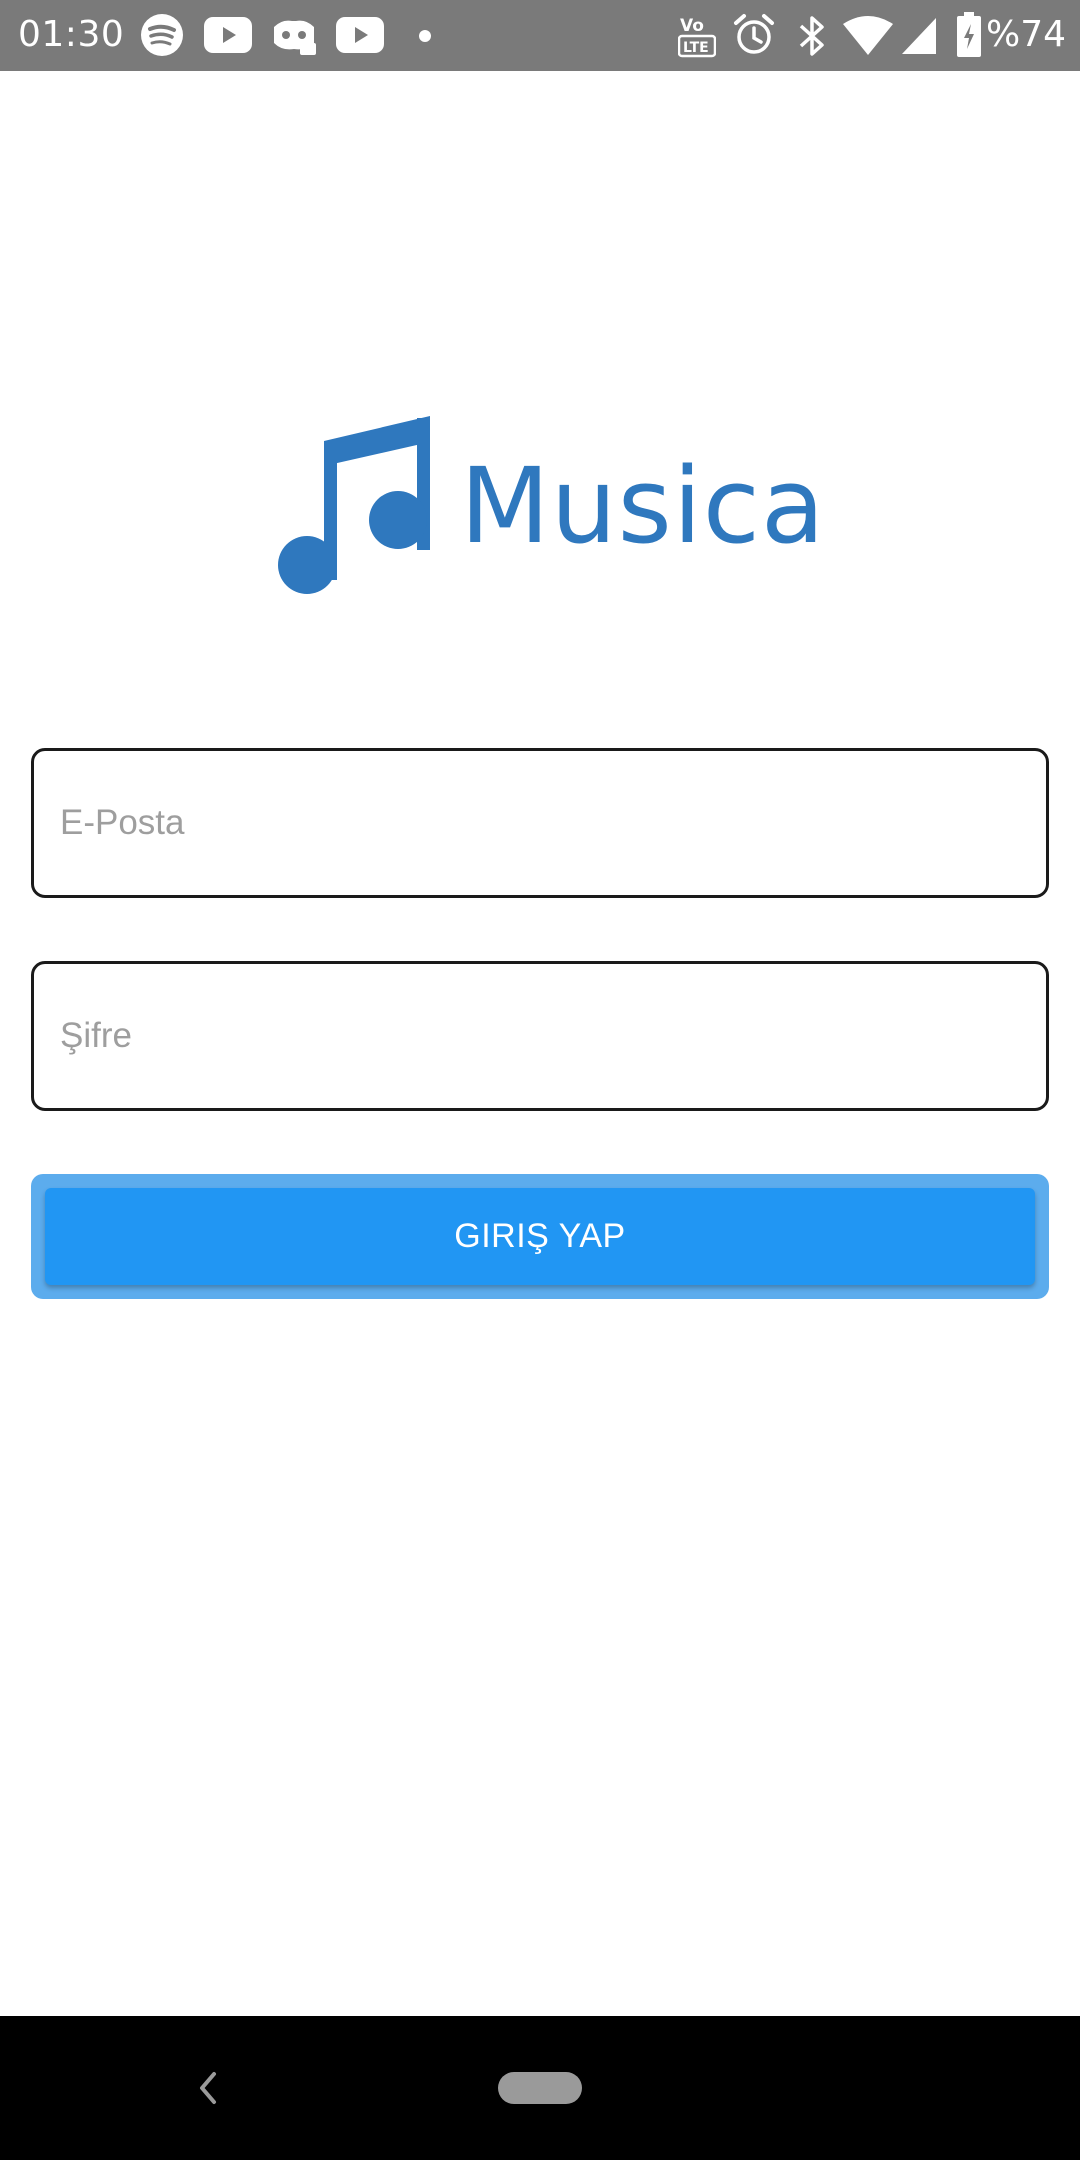 The width and height of the screenshot is (1080, 2160). I want to click on email-field, so click(540, 823).